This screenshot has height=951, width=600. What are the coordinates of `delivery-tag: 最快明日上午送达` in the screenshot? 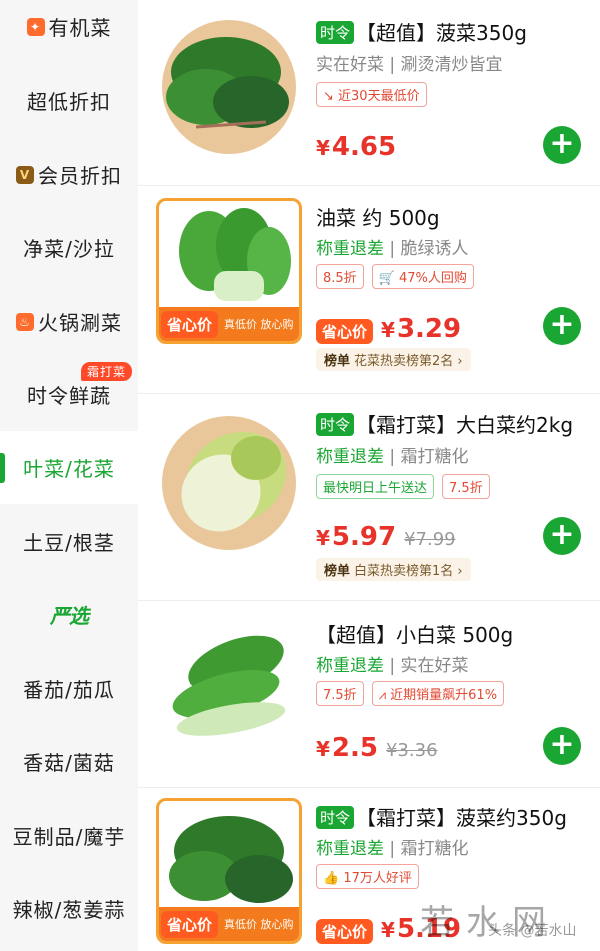 It's located at (375, 486).